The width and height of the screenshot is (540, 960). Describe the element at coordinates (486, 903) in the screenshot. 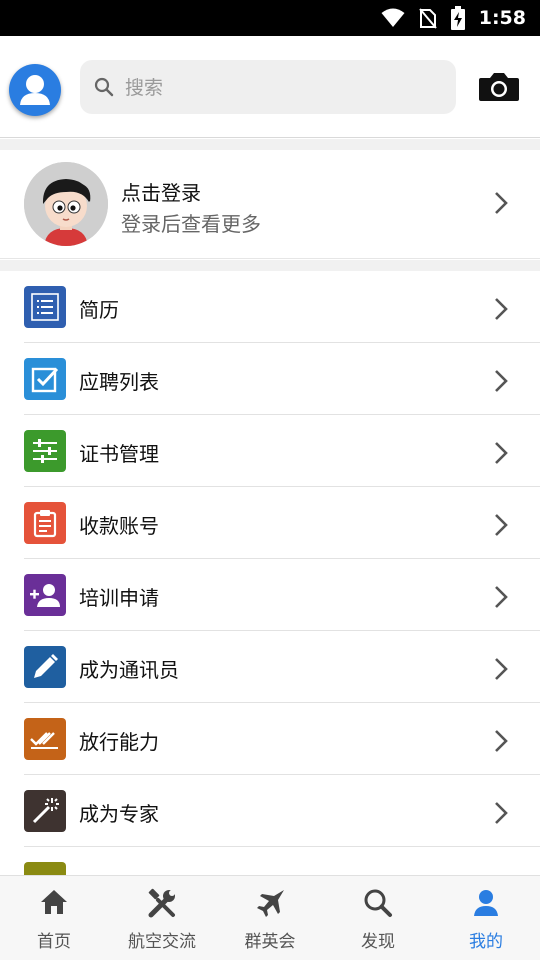

I see `person-icon` at that location.